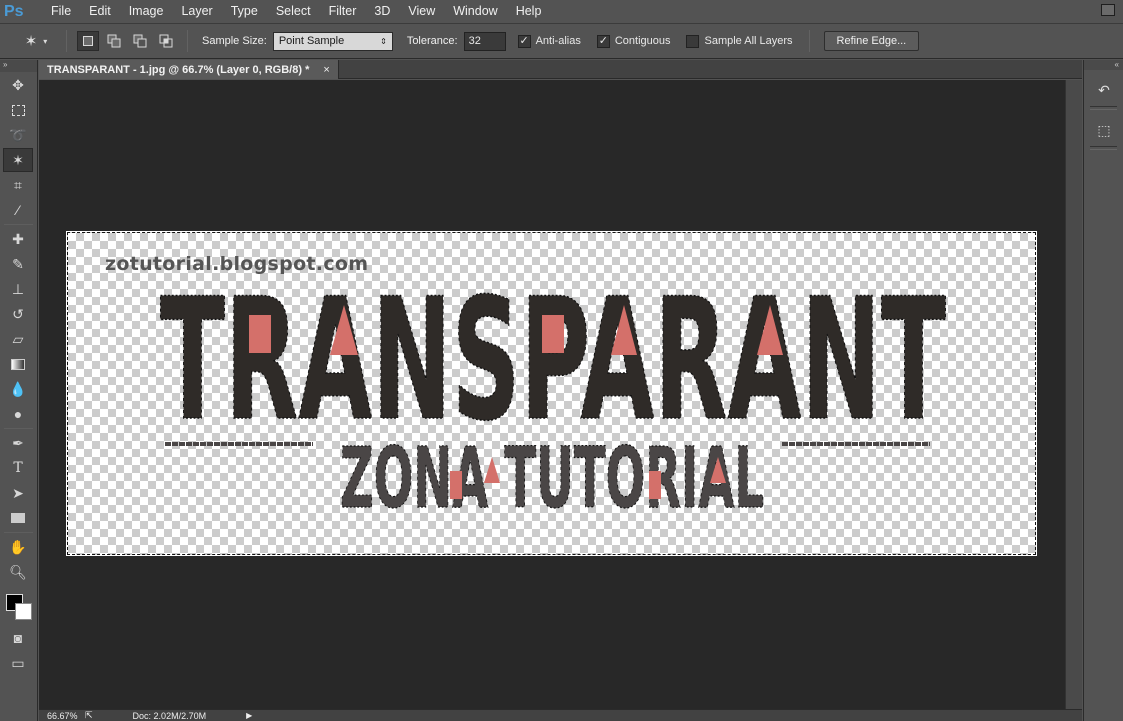 The image size is (1123, 721). I want to click on history-brush-tool: ↺, so click(18, 314).